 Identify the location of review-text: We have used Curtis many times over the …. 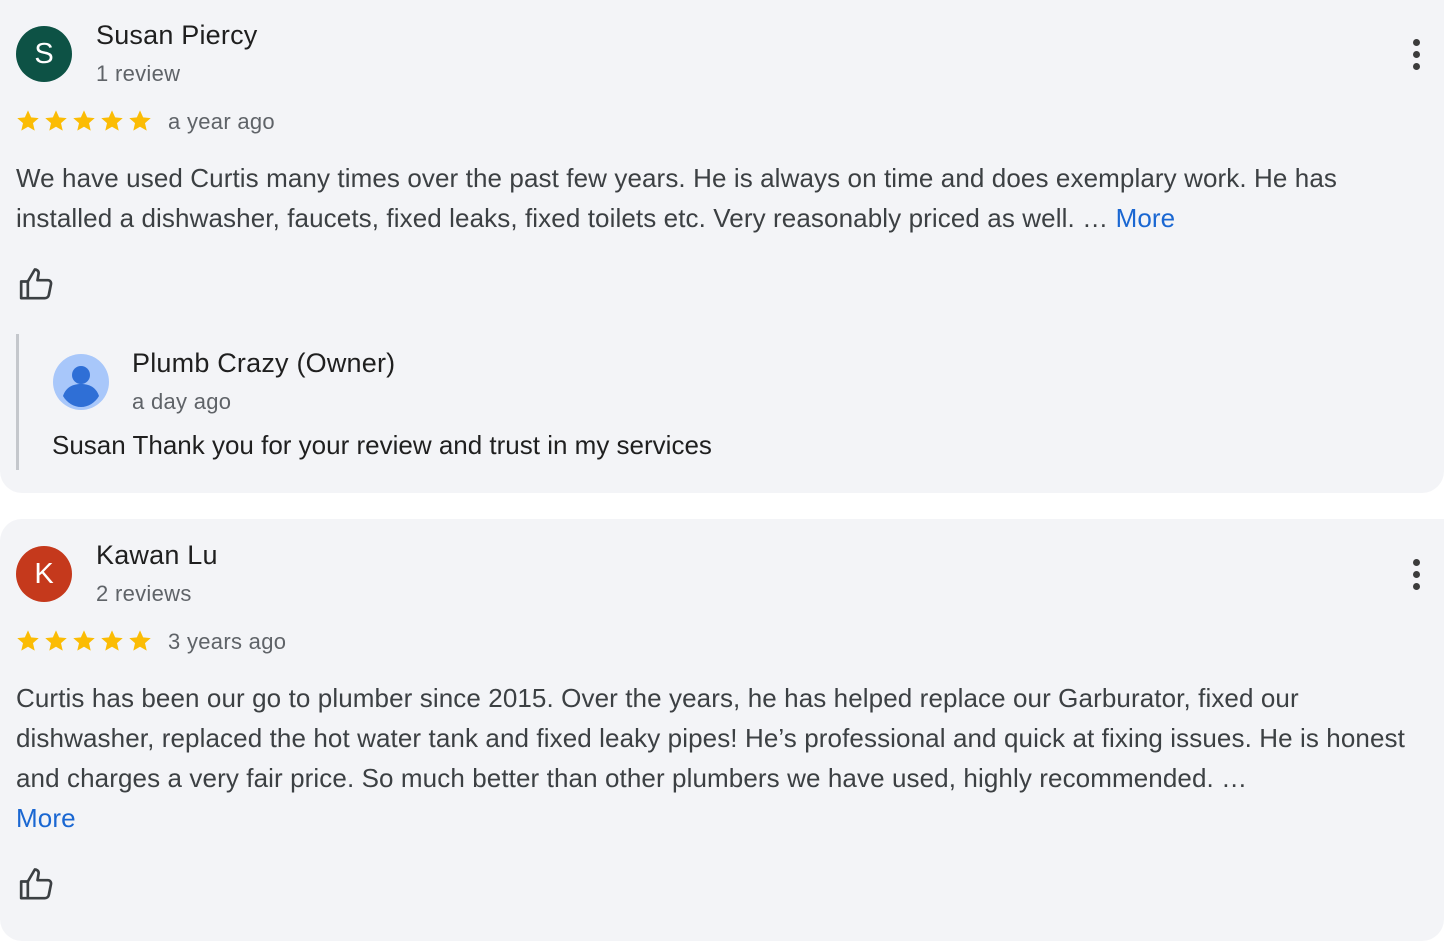
(728, 198).